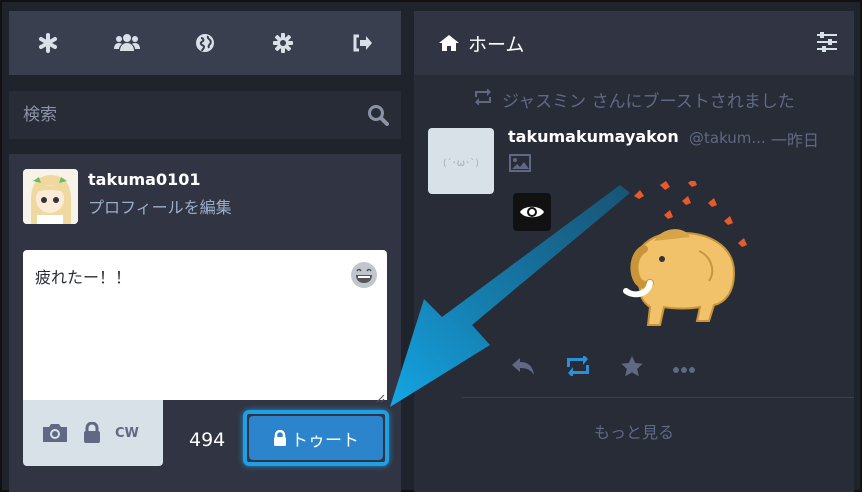 The height and width of the screenshot is (492, 862). What do you see at coordinates (364, 275) in the screenshot?
I see `emoji-picker-icon` at bounding box center [364, 275].